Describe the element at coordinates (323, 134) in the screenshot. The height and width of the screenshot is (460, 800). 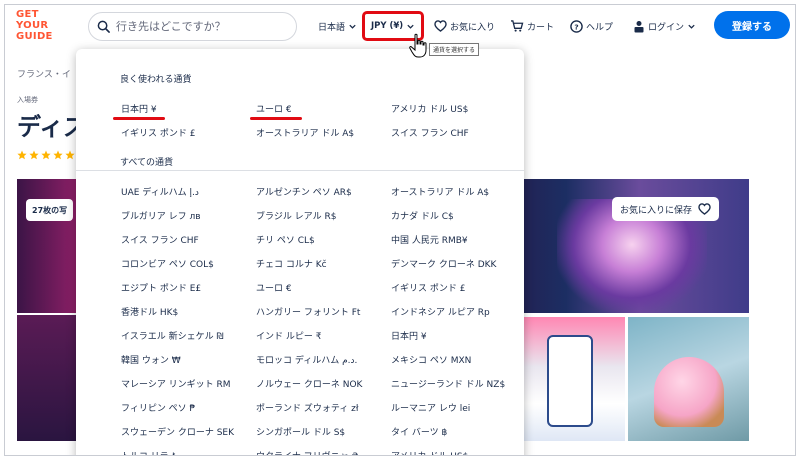
I see `currency-option-aud: オーストラリア ドル A$` at that location.